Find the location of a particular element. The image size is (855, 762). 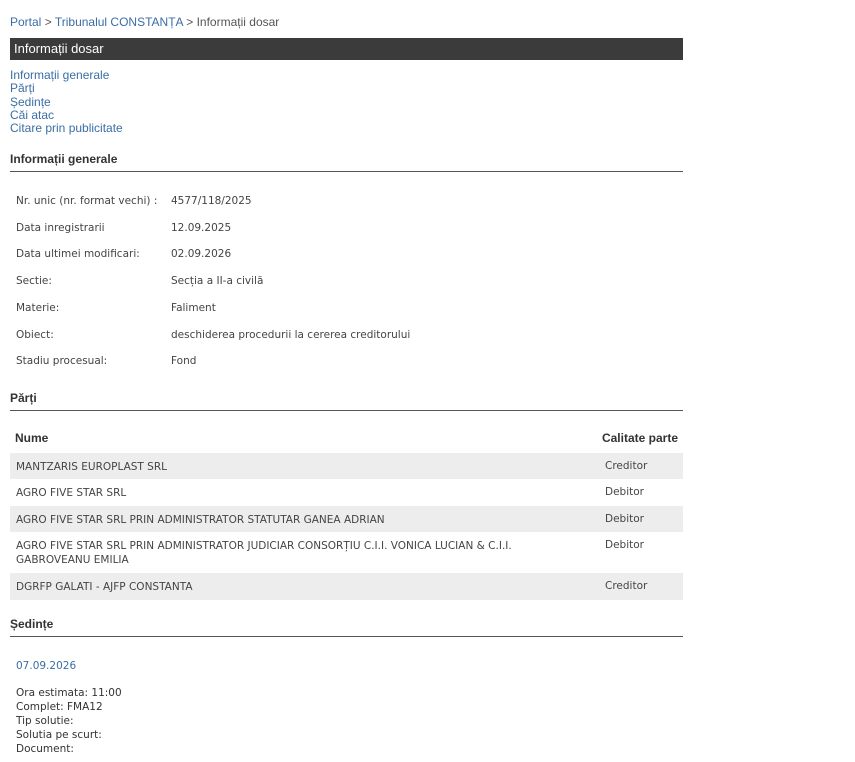

parti-table-header: Nume Calitate parte is located at coordinates (346, 438).